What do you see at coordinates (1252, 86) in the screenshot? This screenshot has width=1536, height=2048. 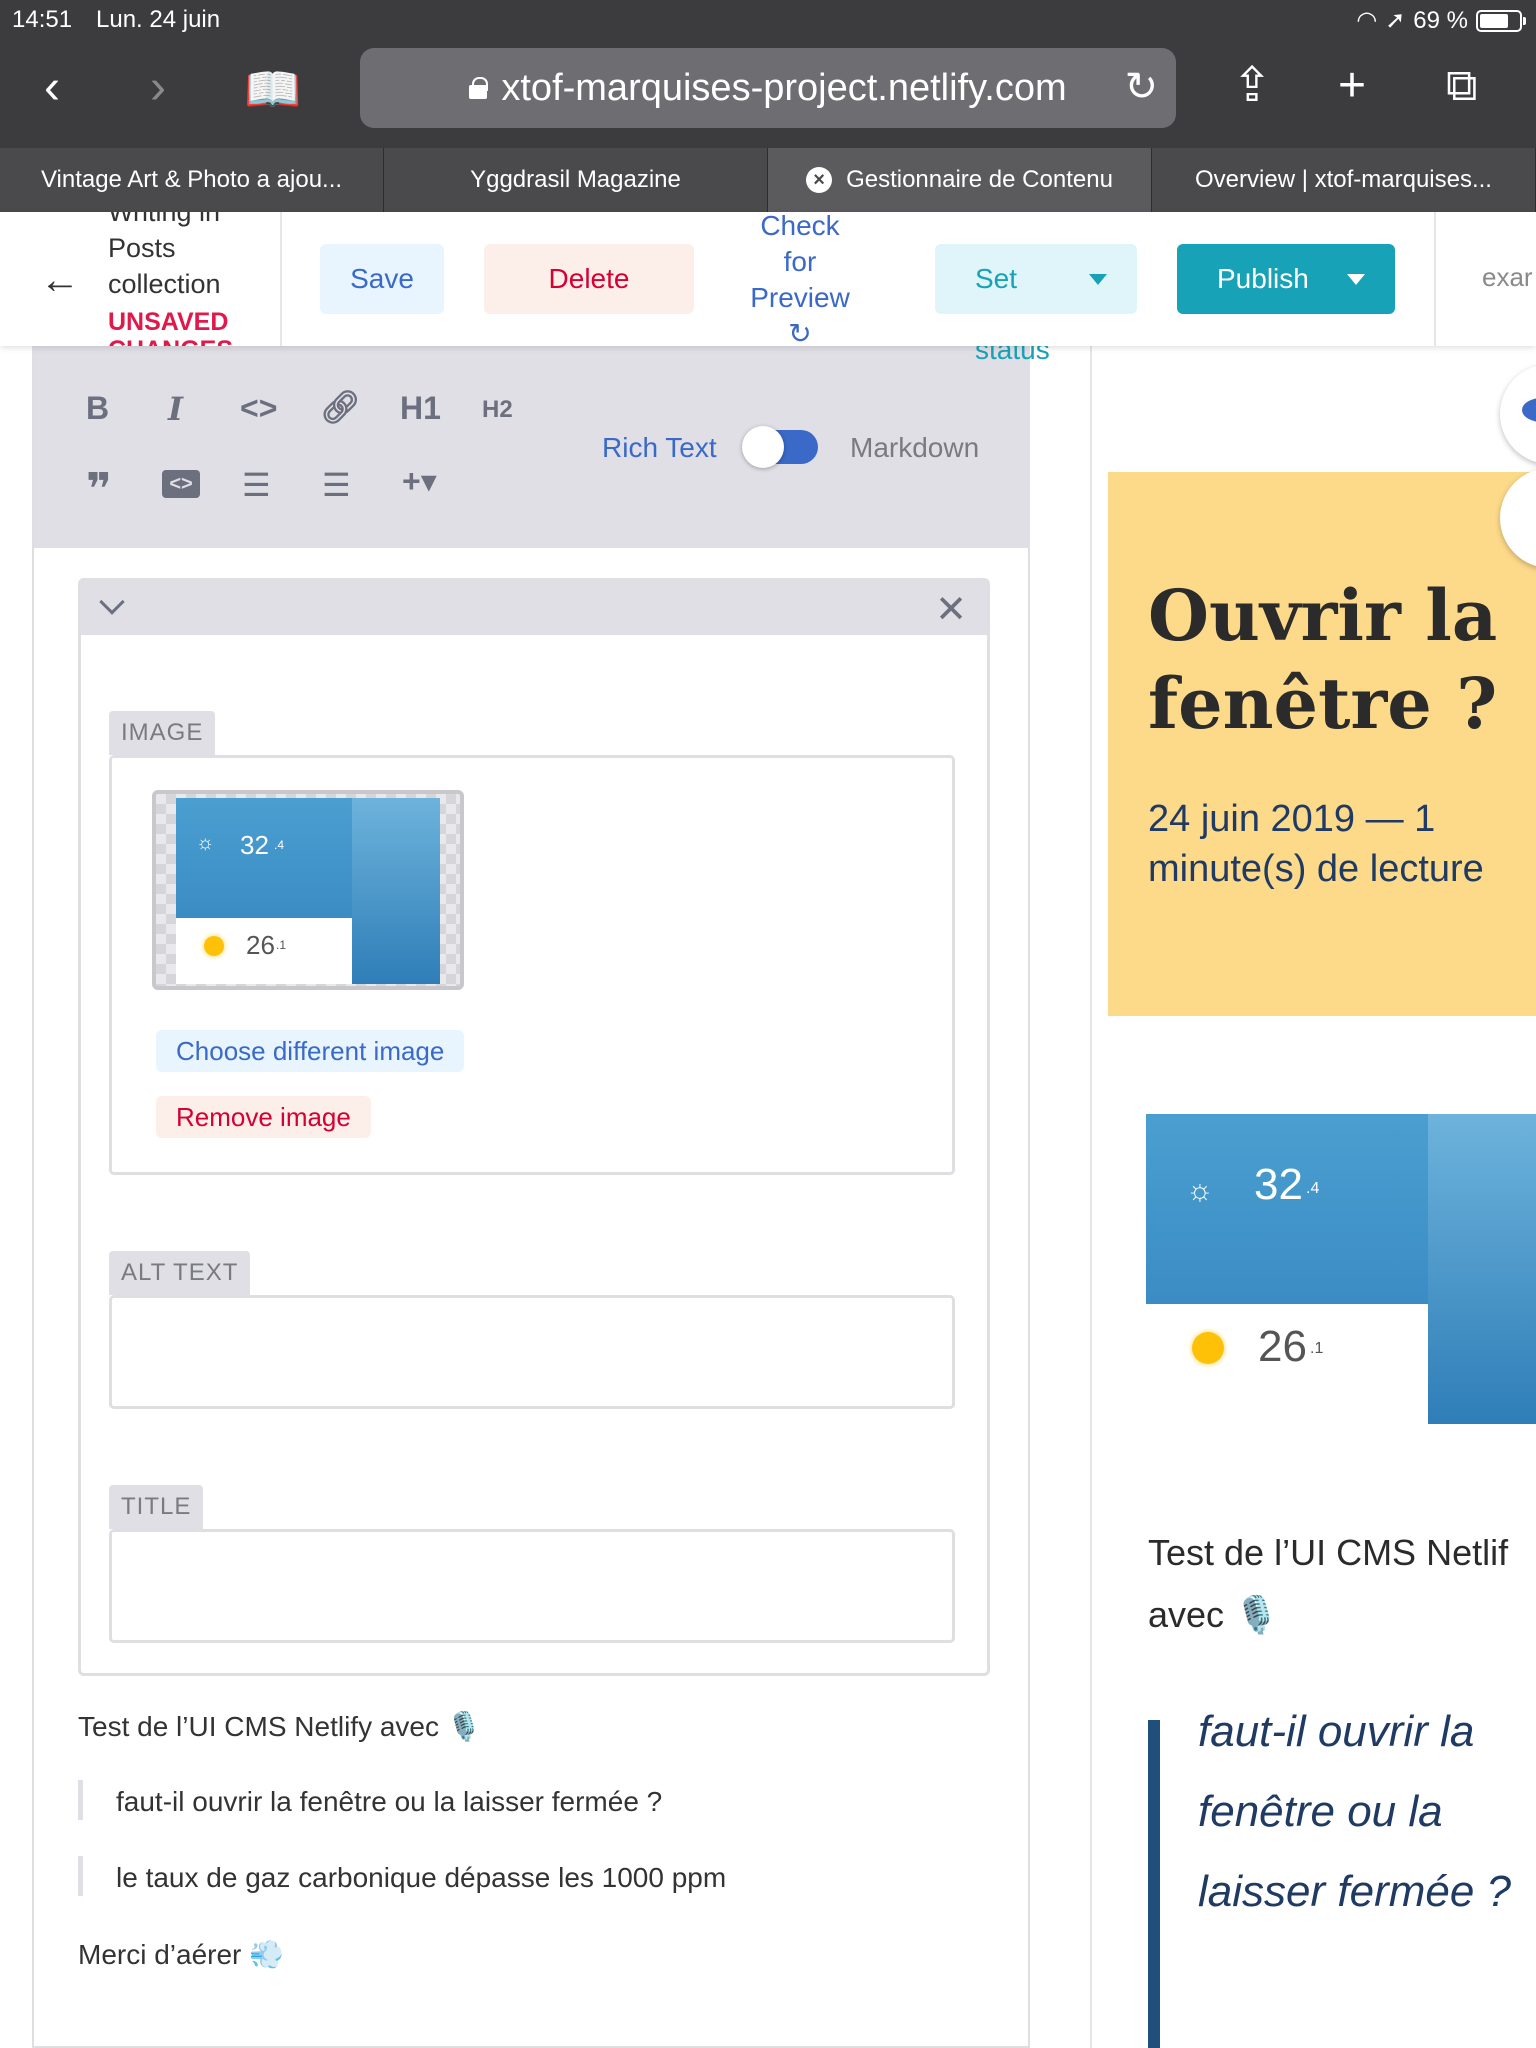 I see `share-icon: ⇪` at bounding box center [1252, 86].